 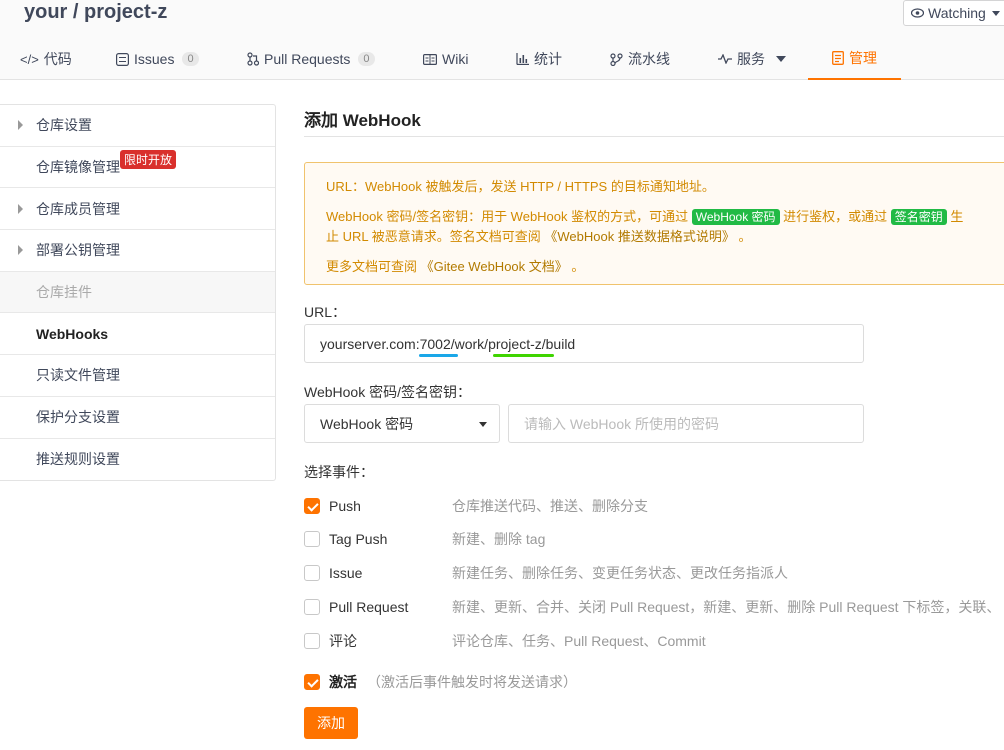 What do you see at coordinates (137, 251) in the screenshot?
I see `sidebar-item-deploy-keys: 部署公钥管理` at bounding box center [137, 251].